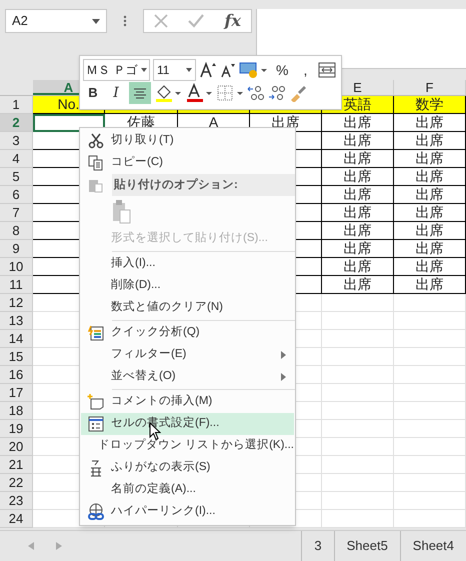 Image resolution: width=466 pixels, height=561 pixels. I want to click on hyperlink-icon, so click(96, 512).